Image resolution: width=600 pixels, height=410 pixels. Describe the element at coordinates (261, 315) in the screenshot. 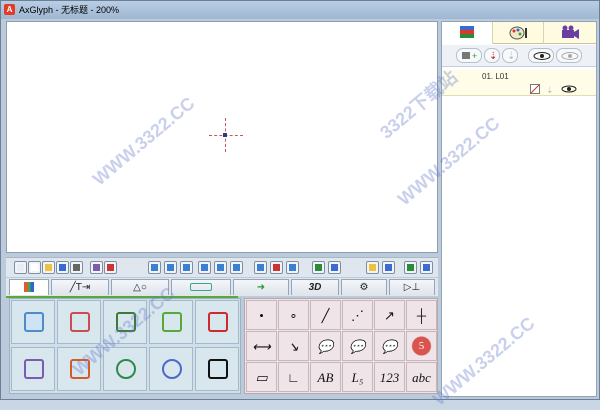

I see `shape-tool-r1c1: •` at that location.